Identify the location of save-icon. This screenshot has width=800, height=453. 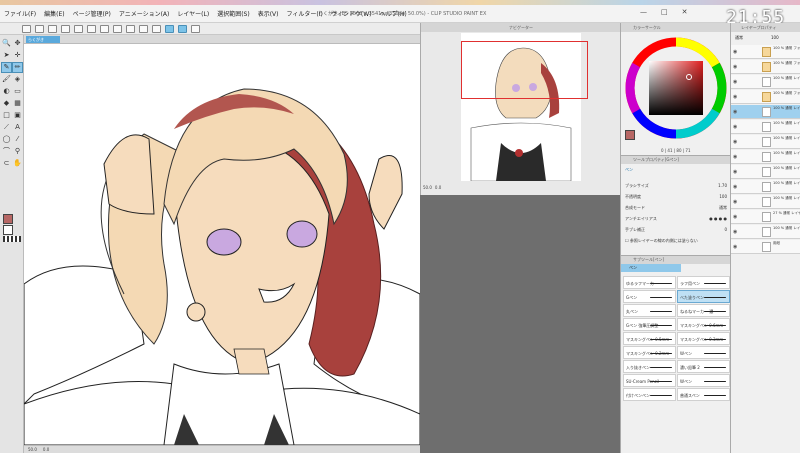
(52, 28).